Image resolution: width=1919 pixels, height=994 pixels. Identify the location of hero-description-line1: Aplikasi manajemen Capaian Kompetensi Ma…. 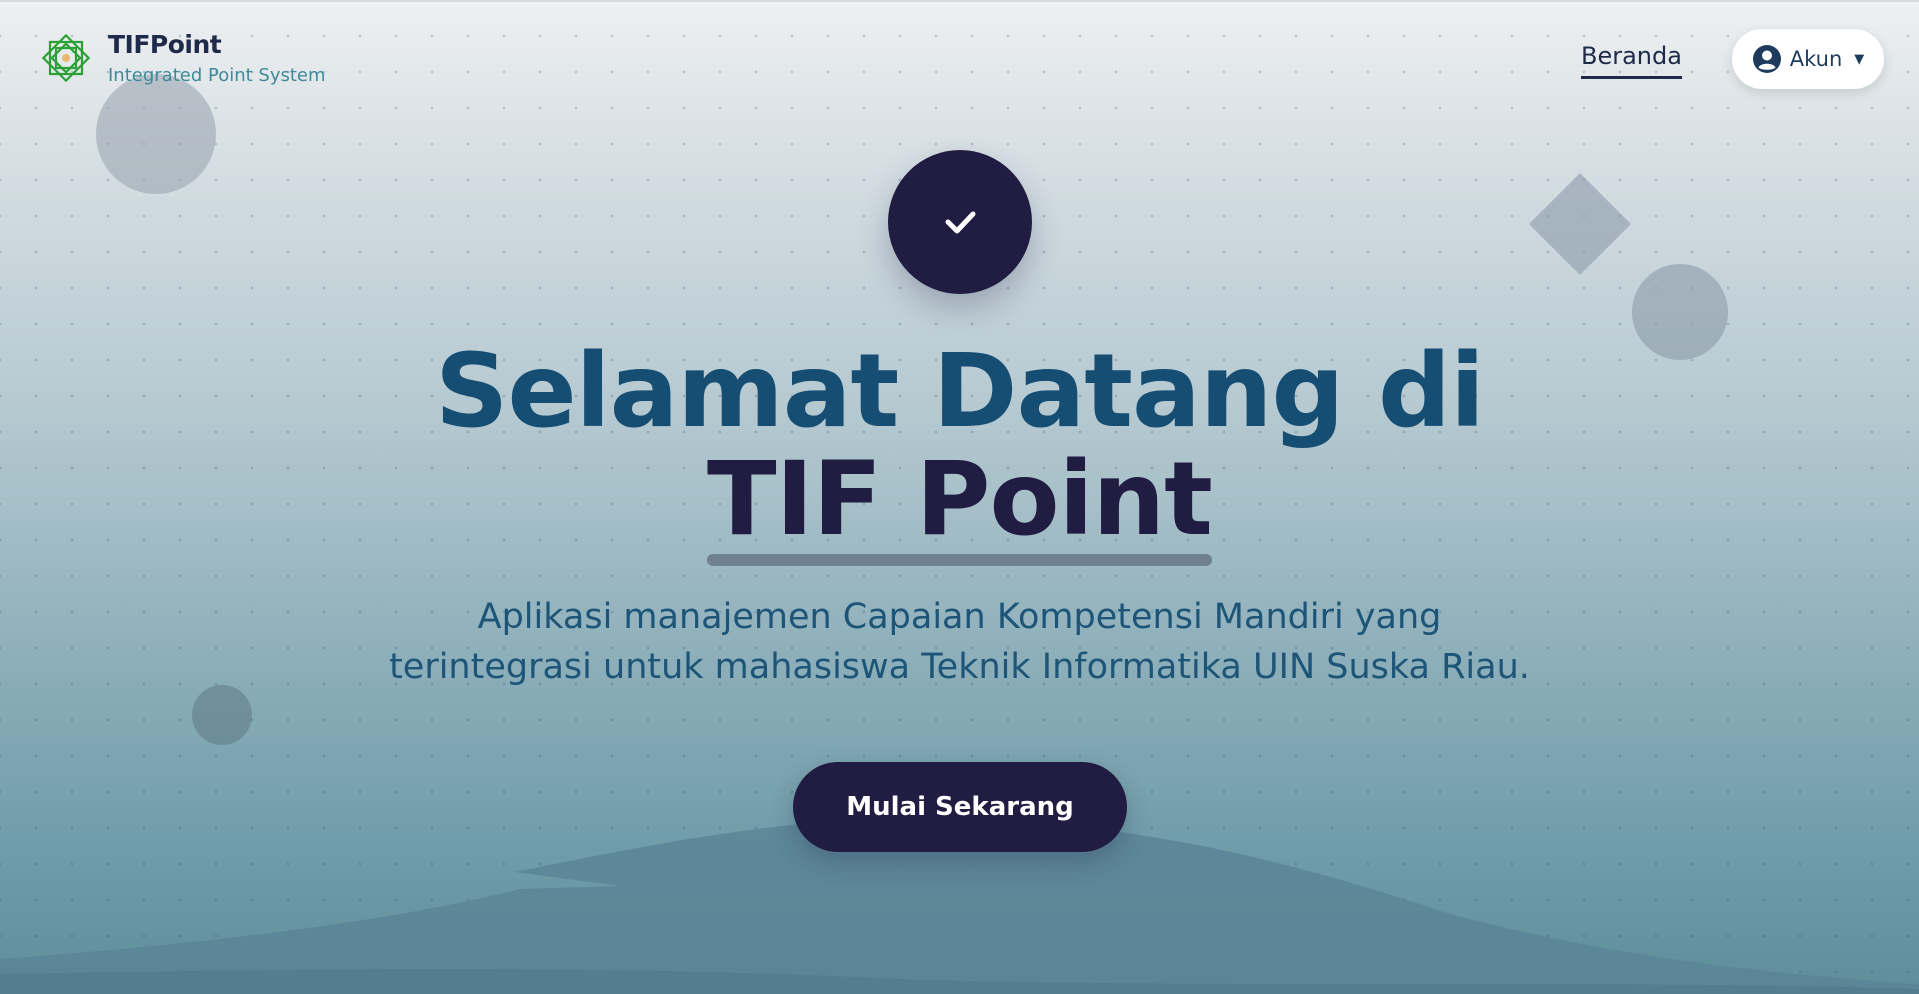
(959, 617).